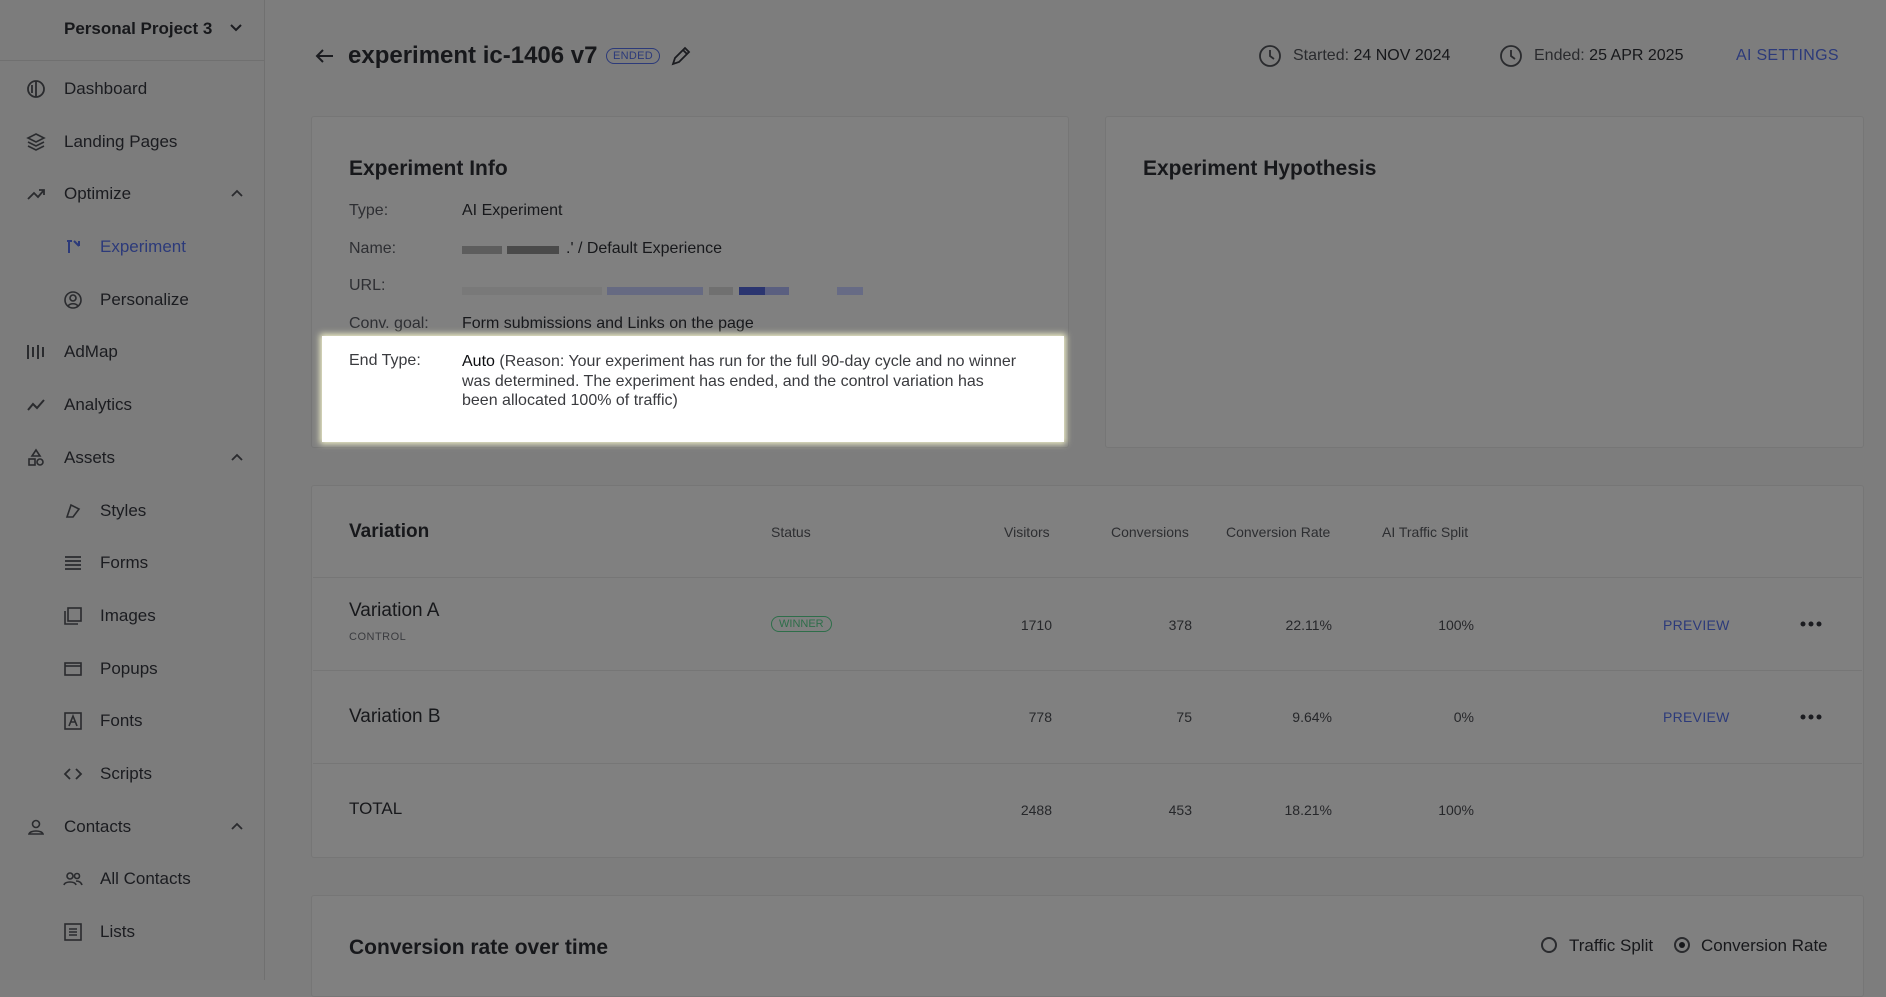  Describe the element at coordinates (73, 299) in the screenshot. I see `user-circle-icon` at that location.